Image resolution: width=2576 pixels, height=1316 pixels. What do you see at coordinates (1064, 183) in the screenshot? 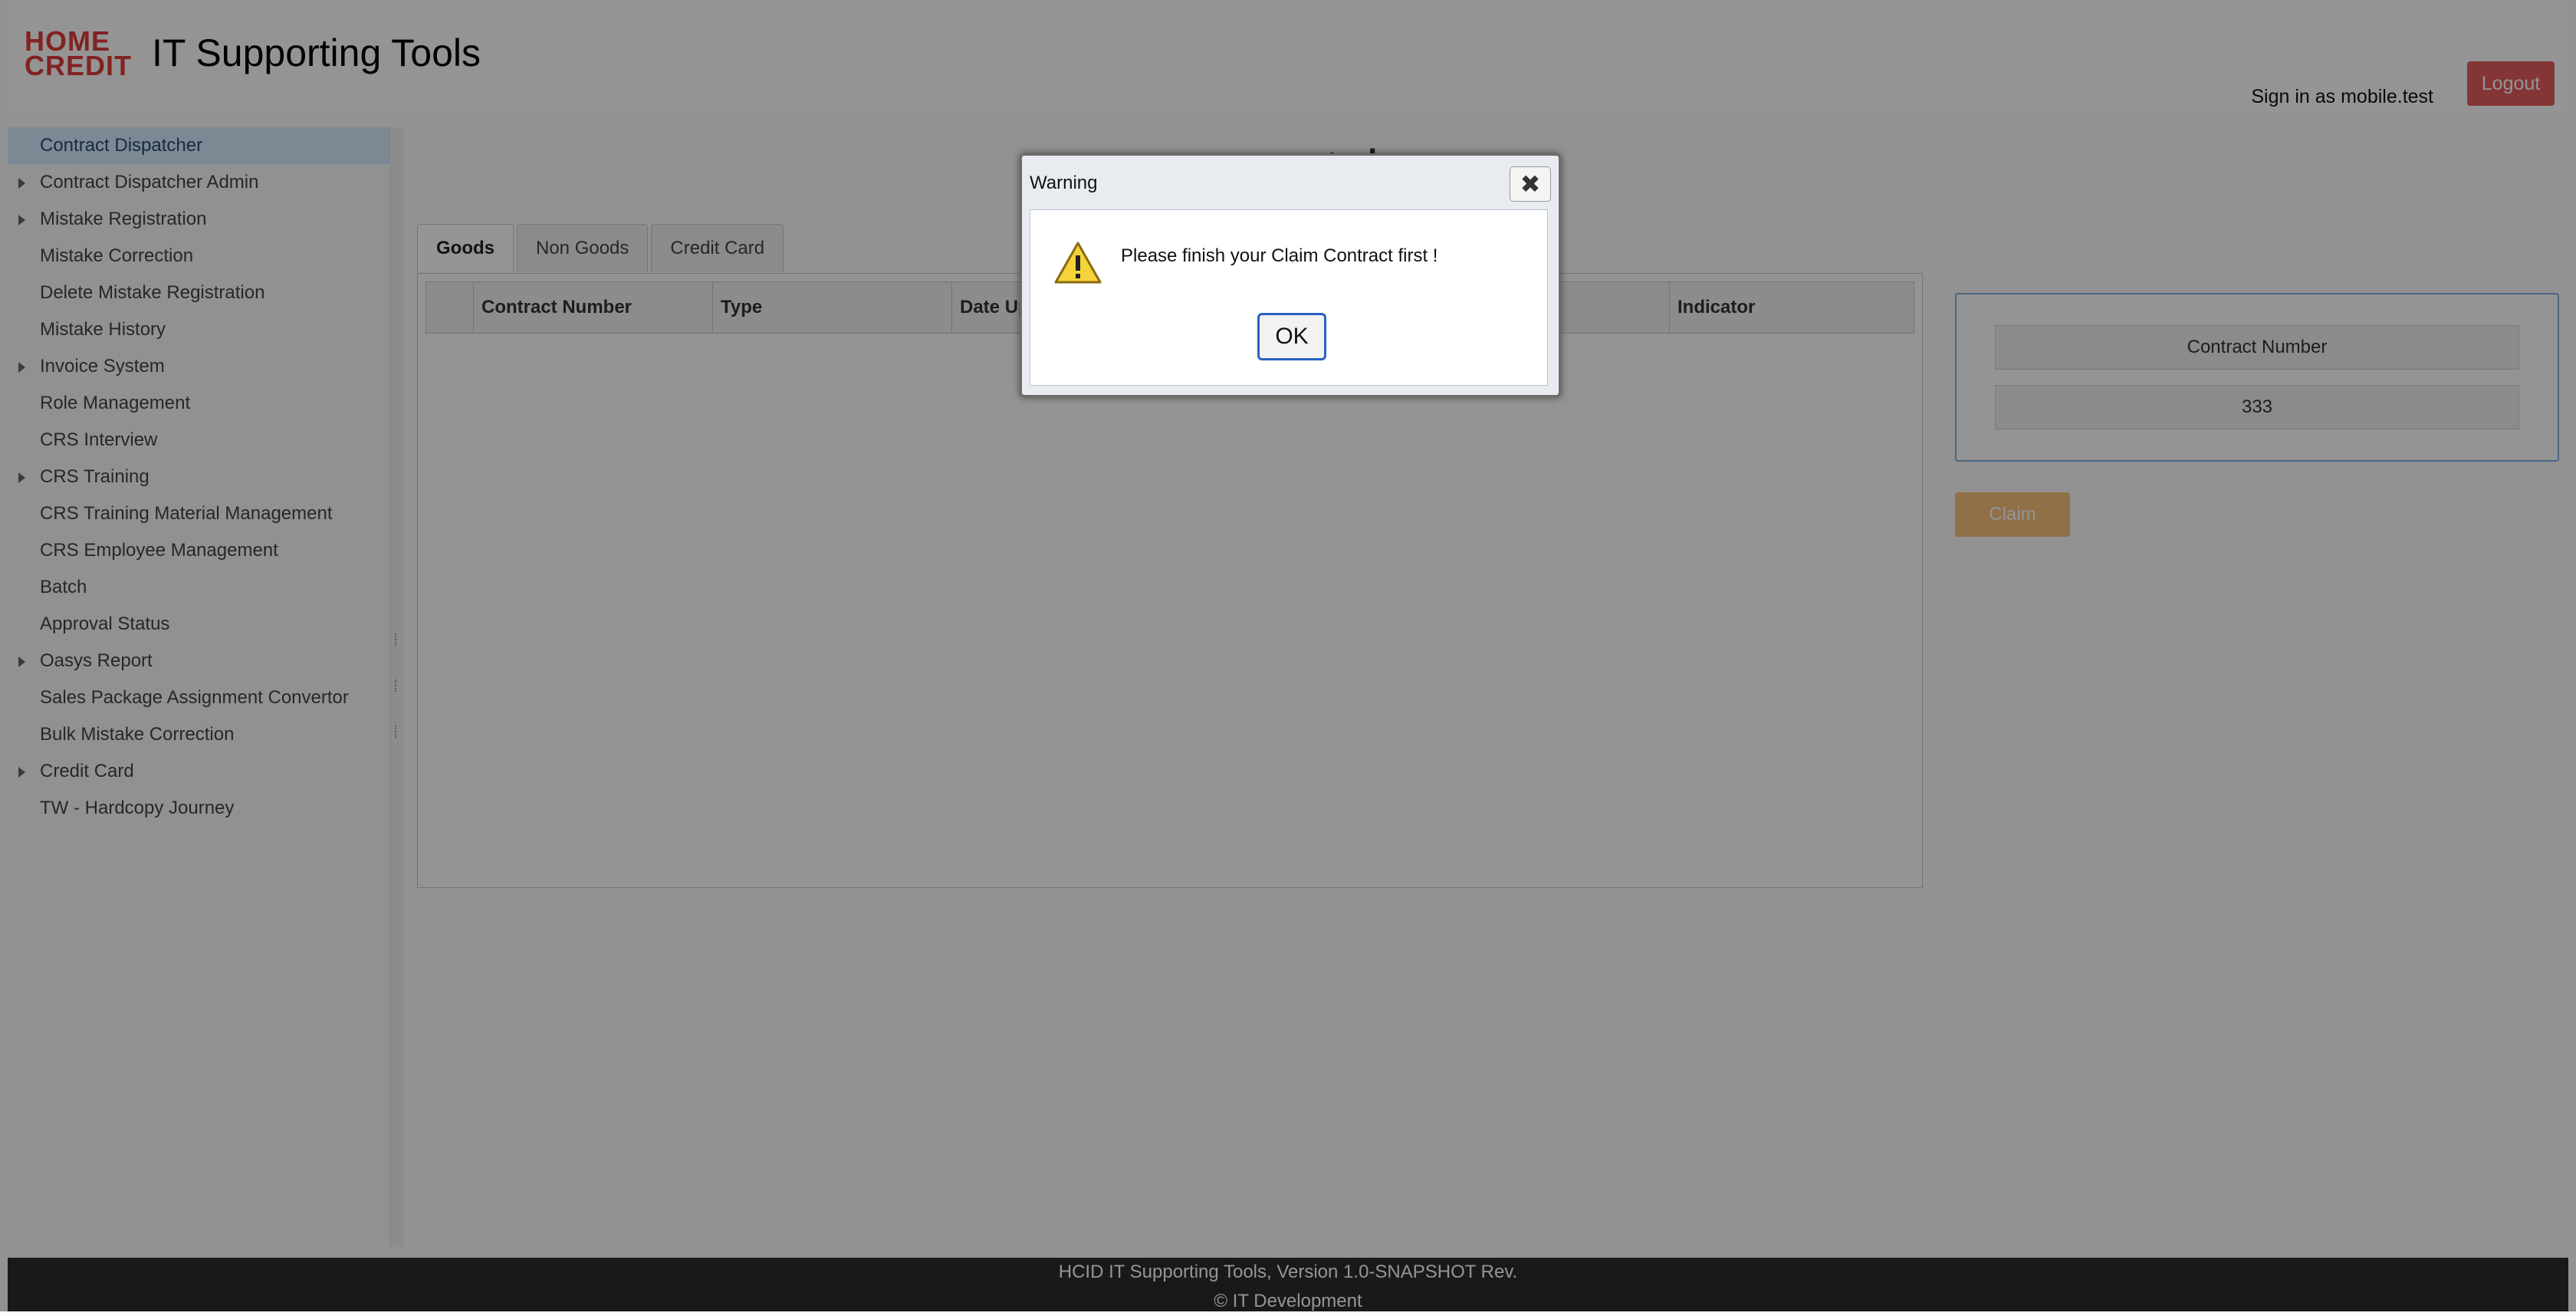
I see `dialog-title: Warning` at bounding box center [1064, 183].